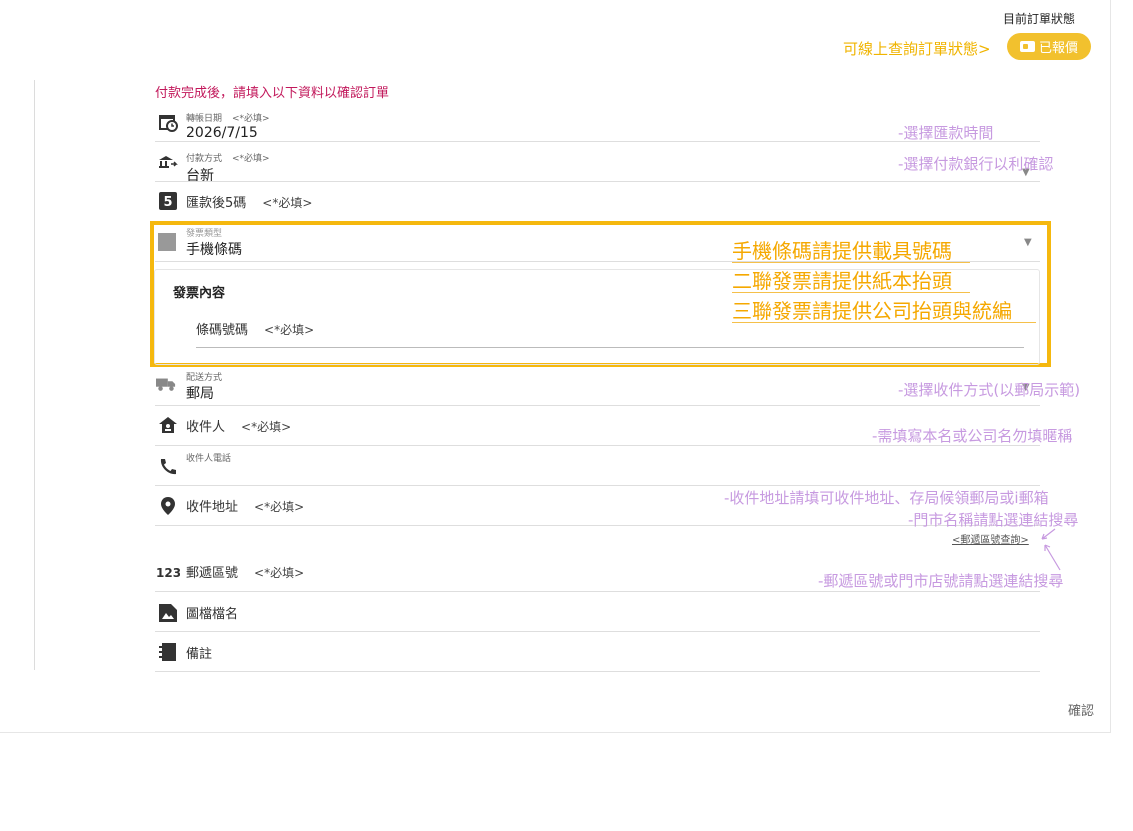 The height and width of the screenshot is (831, 1133). I want to click on zip-lookup-link: <郵遞區號查詢>, so click(990, 538).